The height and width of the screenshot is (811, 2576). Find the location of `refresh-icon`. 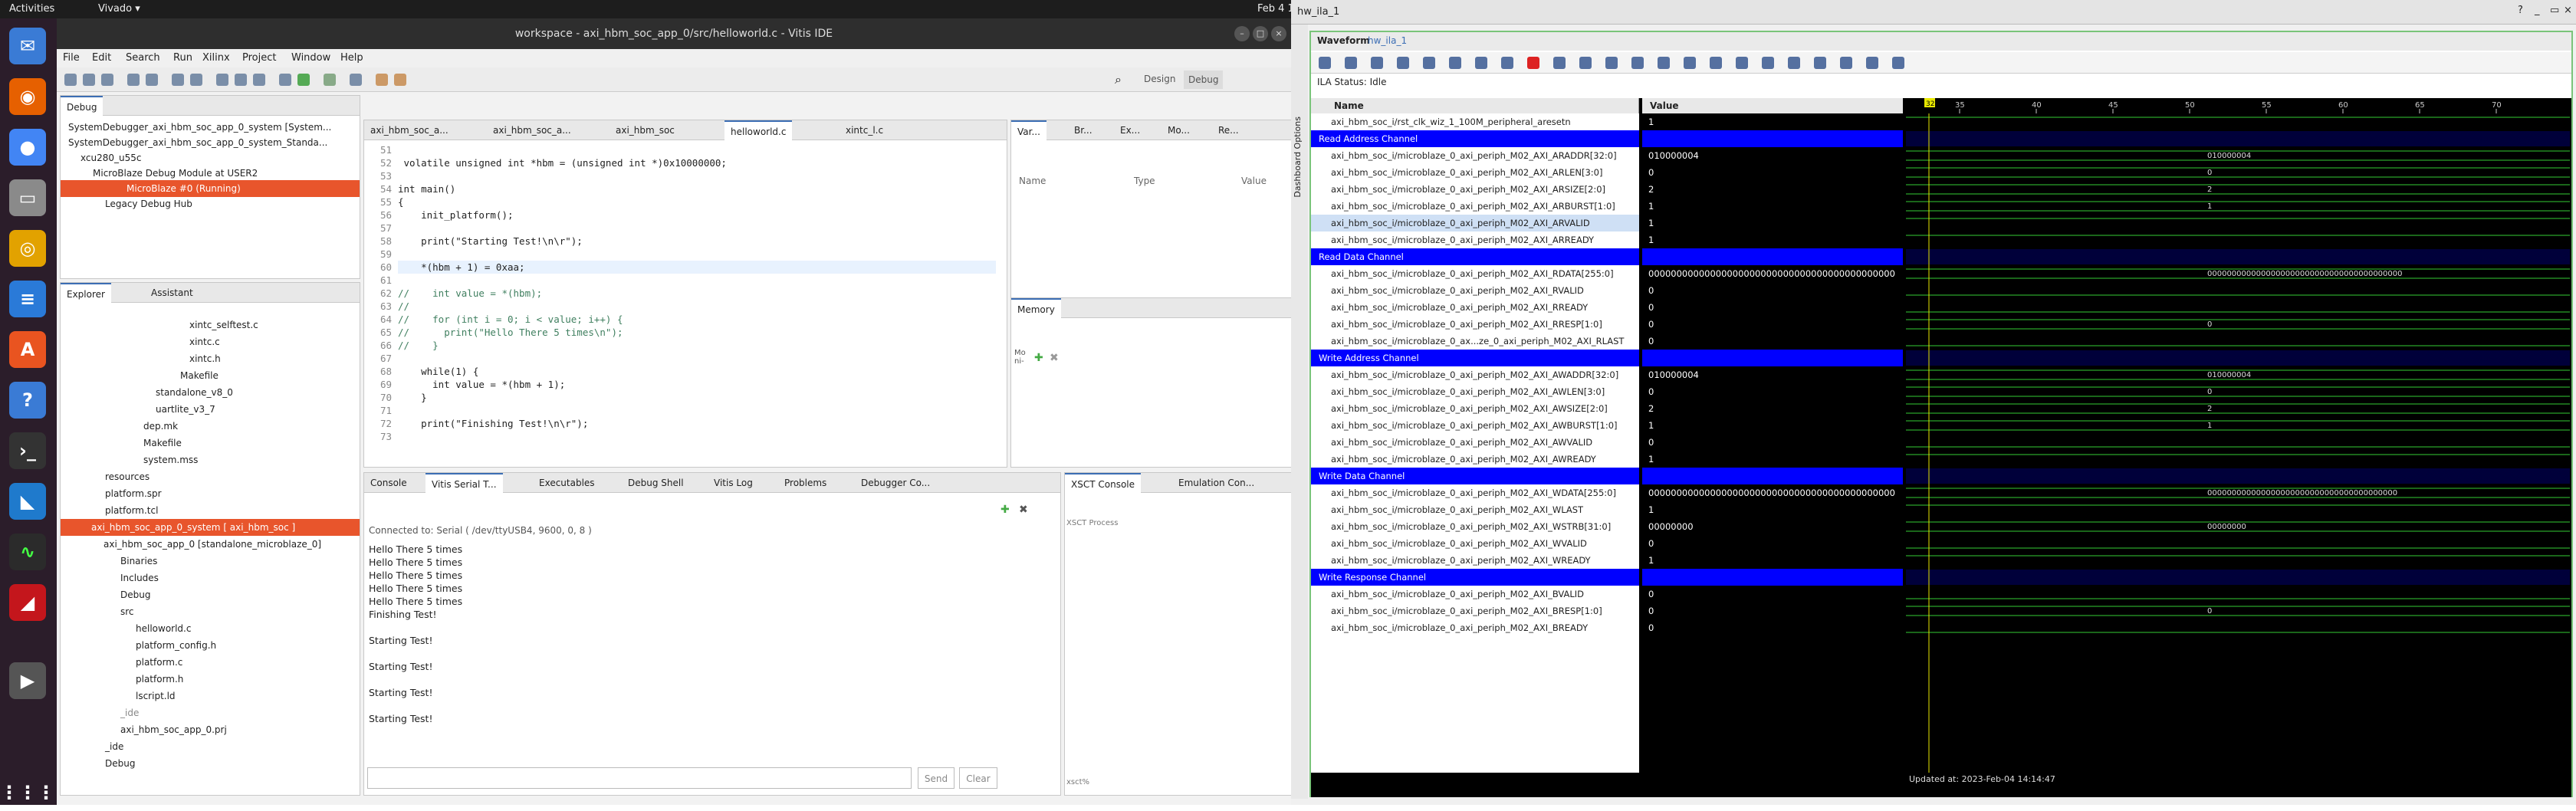

refresh-icon is located at coordinates (1403, 63).